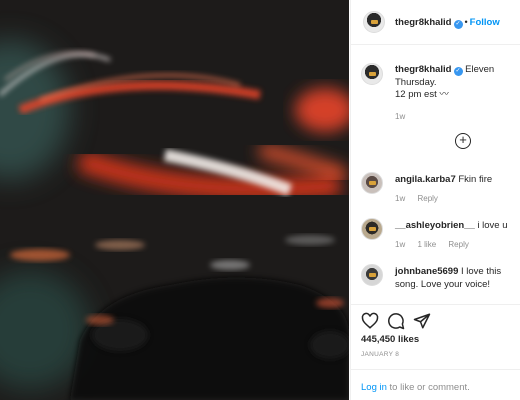  Describe the element at coordinates (372, 74) in the screenshot. I see `caption-author-avatar` at that location.